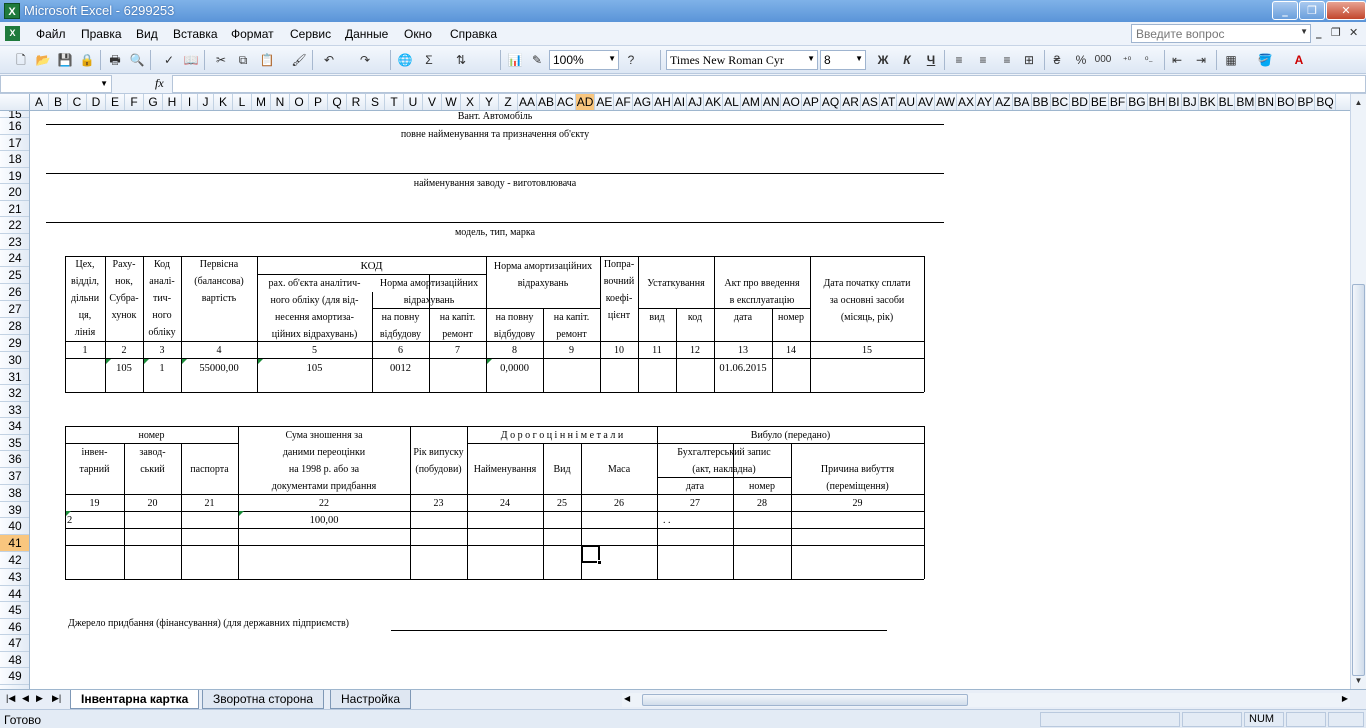 The image size is (1366, 728). I want to click on menu-window: Окно, so click(418, 34).